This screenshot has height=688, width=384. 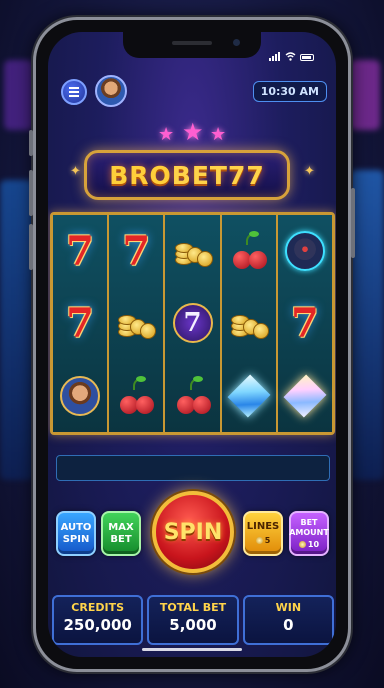 What do you see at coordinates (80, 396) in the screenshot?
I see `face-token-symbol` at bounding box center [80, 396].